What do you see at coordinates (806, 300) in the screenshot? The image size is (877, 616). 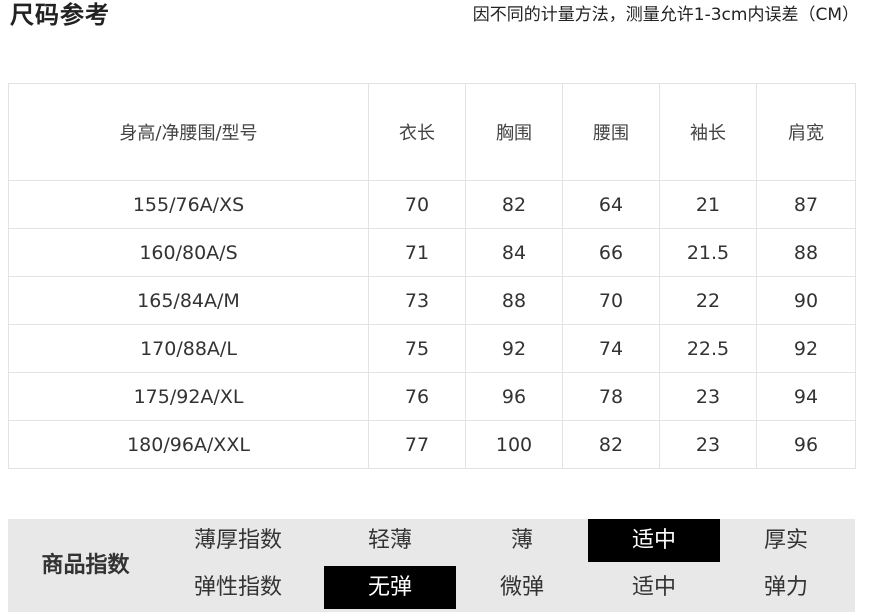 I see `cell-shoulder: 90` at bounding box center [806, 300].